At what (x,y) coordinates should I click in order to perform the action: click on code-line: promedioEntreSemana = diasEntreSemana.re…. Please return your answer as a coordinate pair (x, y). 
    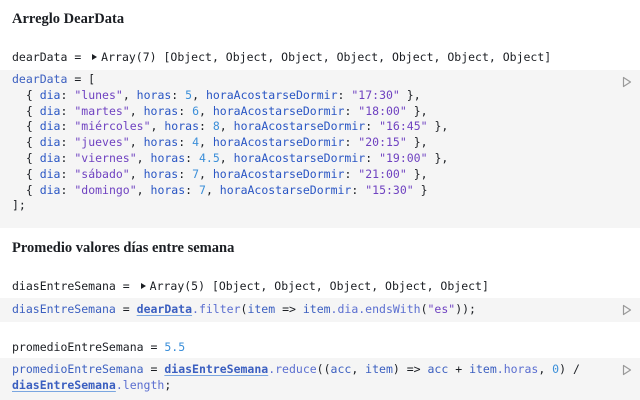
    Looking at the image, I should click on (296, 378).